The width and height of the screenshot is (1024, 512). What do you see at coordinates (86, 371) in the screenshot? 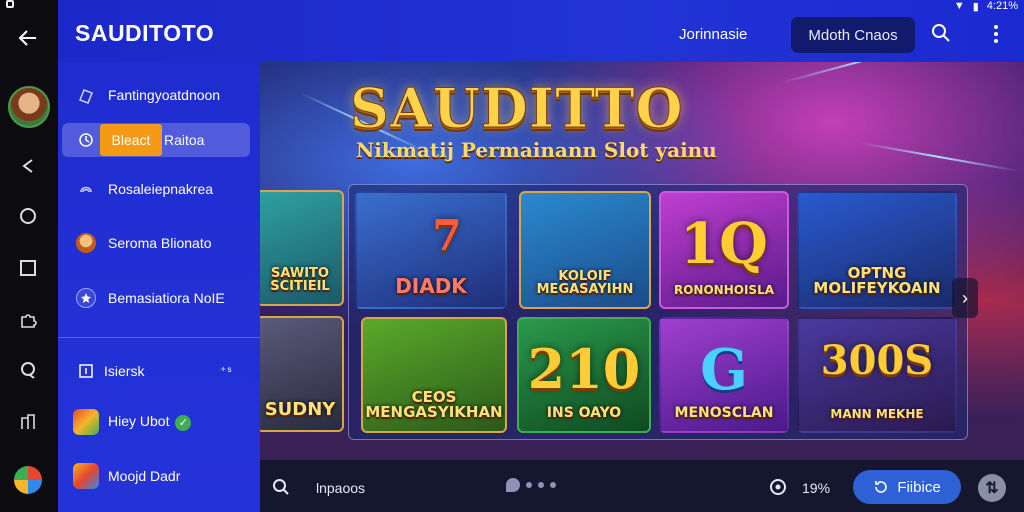
I see `square-dot-icon` at bounding box center [86, 371].